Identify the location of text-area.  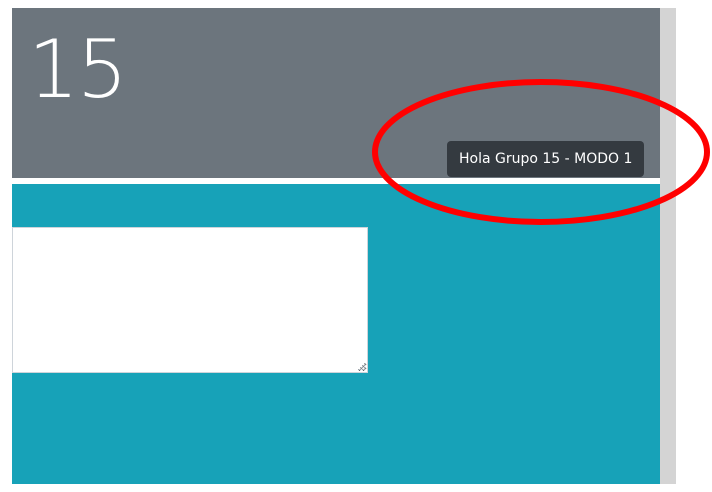
(190, 300).